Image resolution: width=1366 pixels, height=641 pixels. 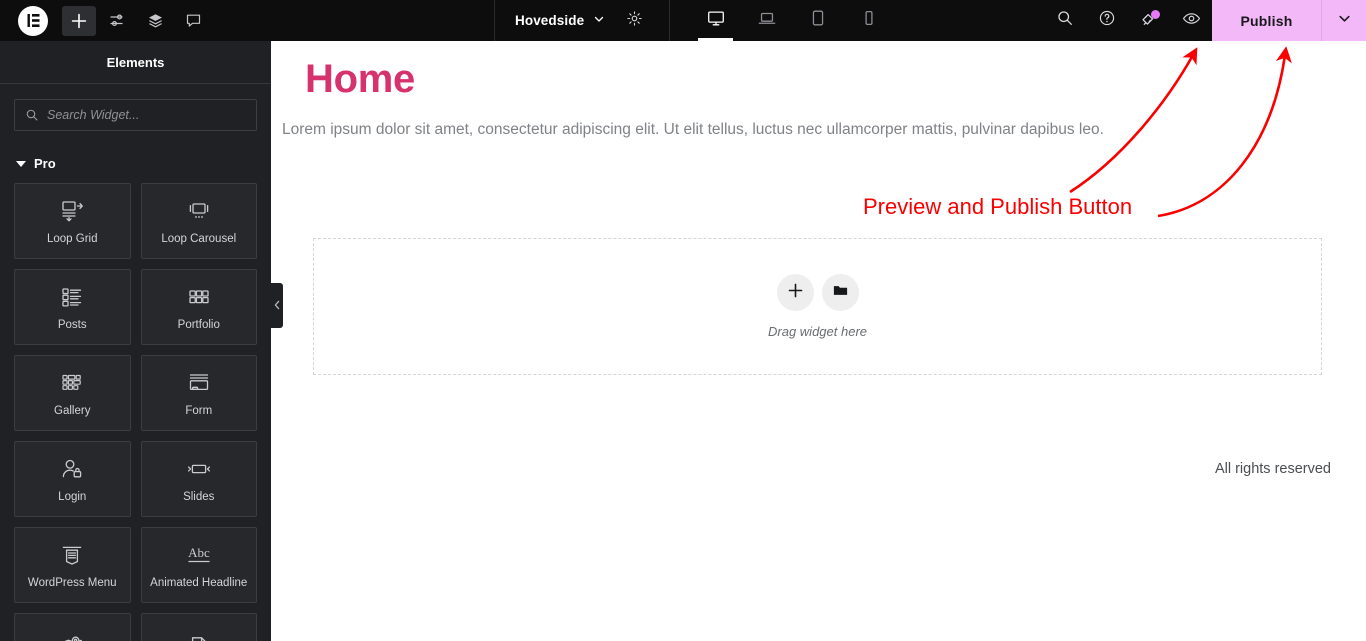 I want to click on panel-title: Elements, so click(x=135, y=62).